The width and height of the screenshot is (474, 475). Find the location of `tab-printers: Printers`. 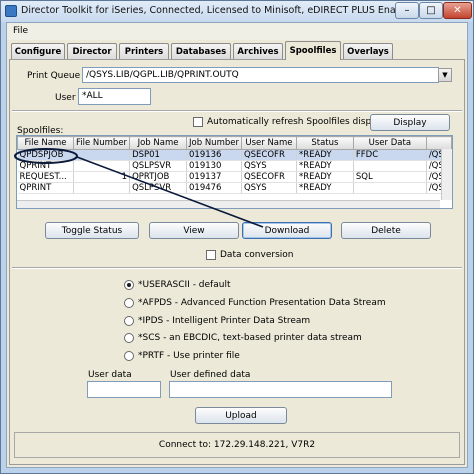

tab-printers: Printers is located at coordinates (144, 51).